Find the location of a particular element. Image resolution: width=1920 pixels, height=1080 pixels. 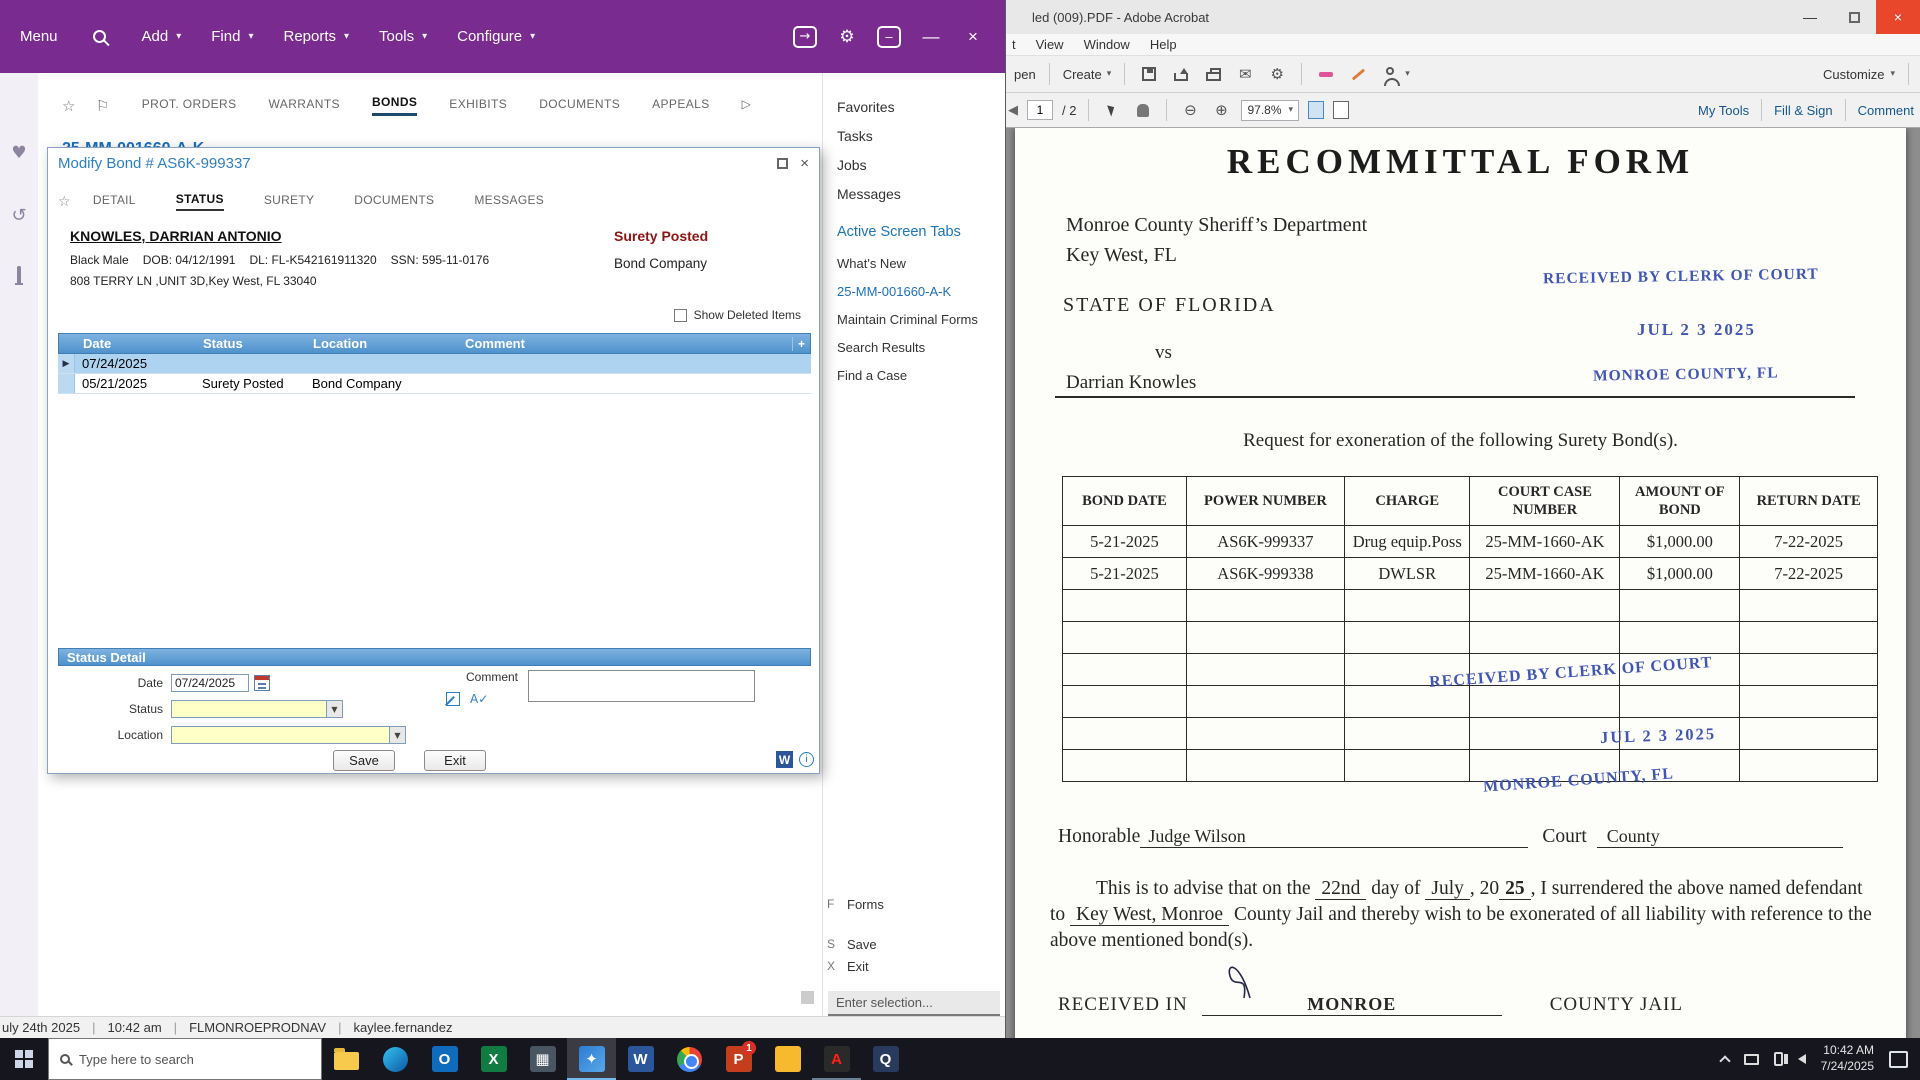

date-input is located at coordinates (210, 683).